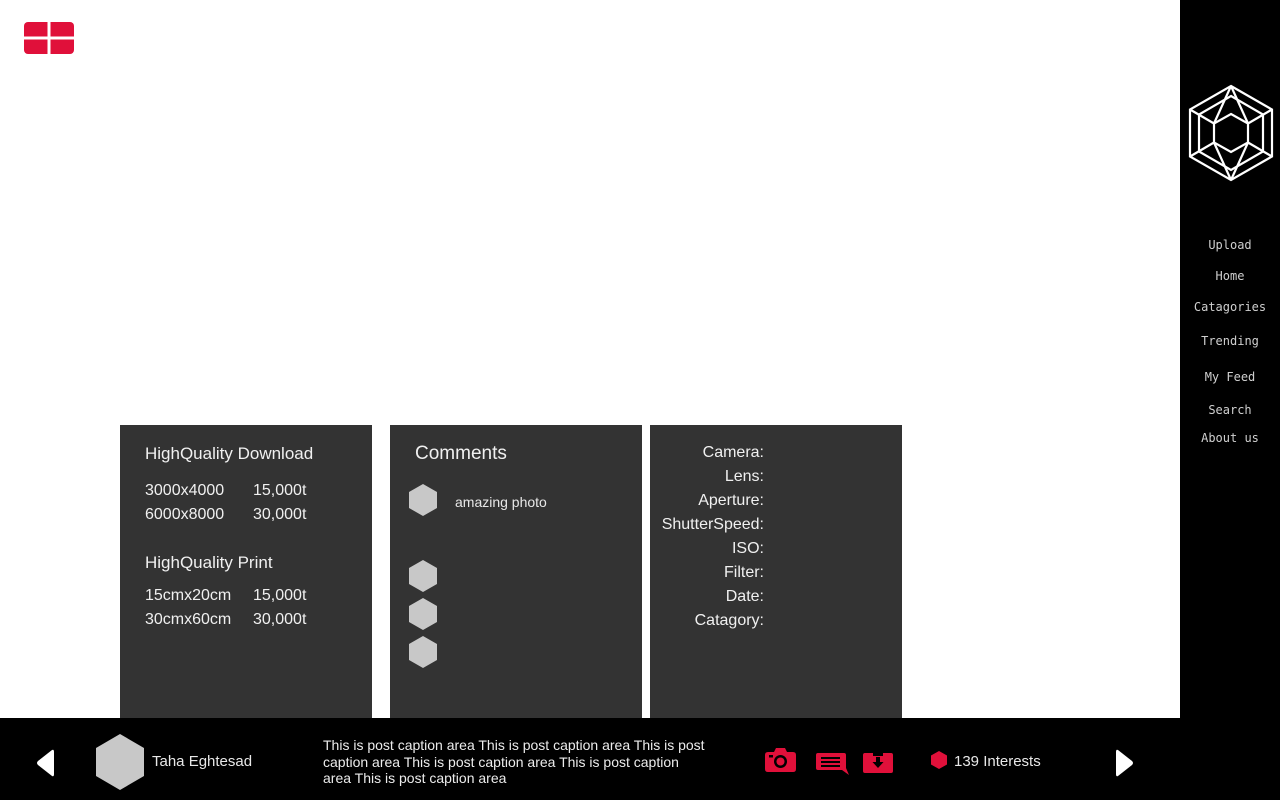 Image resolution: width=1280 pixels, height=800 pixels. I want to click on comments-panel: Comments amazing photo, so click(516, 571).